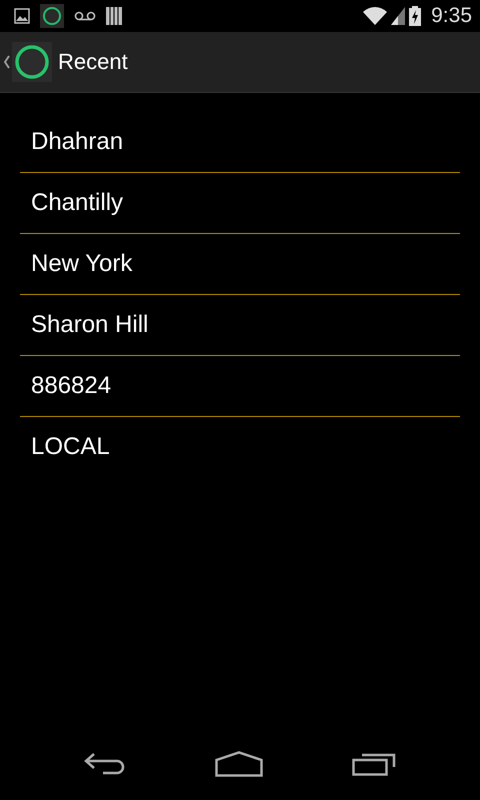 Image resolution: width=480 pixels, height=800 pixels. Describe the element at coordinates (374, 764) in the screenshot. I see `recent-apps-icon` at that location.